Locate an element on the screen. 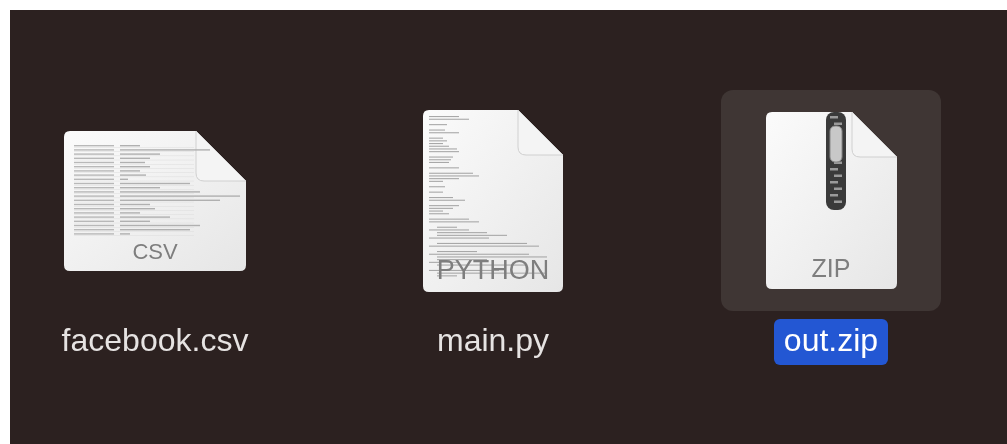  file-name: main.py is located at coordinates (492, 342).